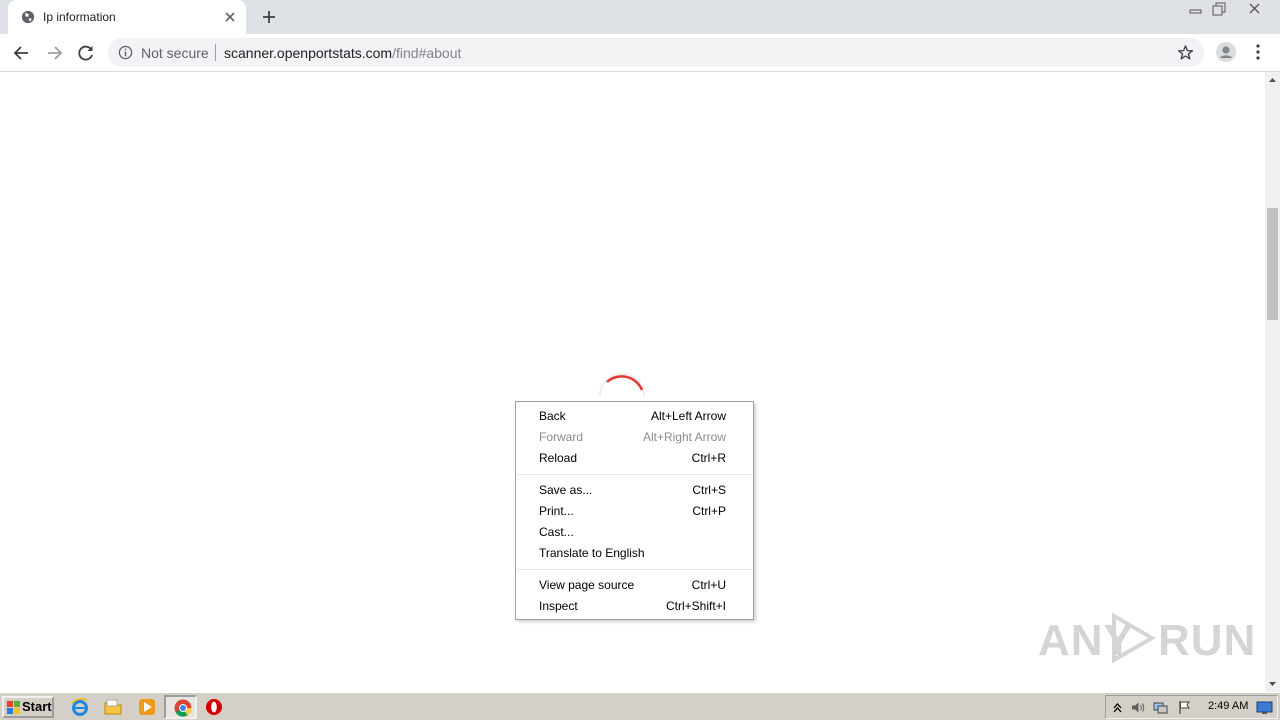 This screenshot has height=720, width=1280. What do you see at coordinates (28, 17) in the screenshot?
I see `globe-icon` at bounding box center [28, 17].